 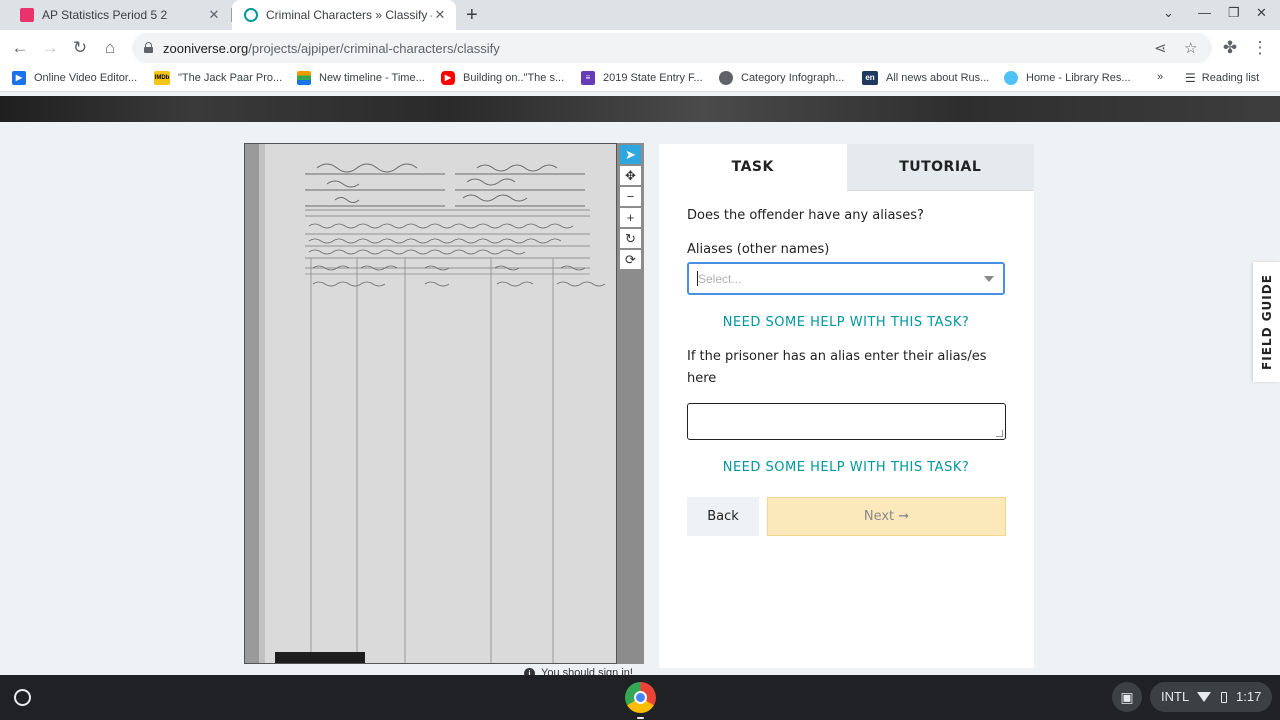 What do you see at coordinates (989, 279) in the screenshot?
I see `chevron-down-icon` at bounding box center [989, 279].